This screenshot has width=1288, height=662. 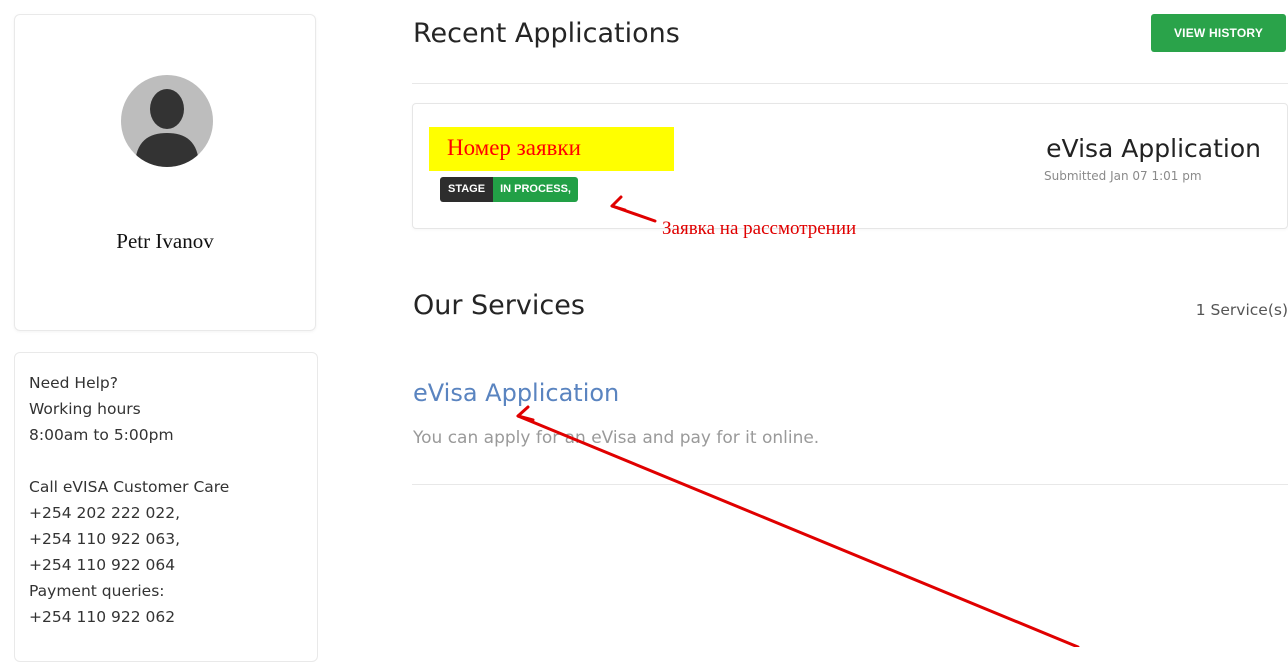 I want to click on user-silhouette-icon, so click(x=167, y=128).